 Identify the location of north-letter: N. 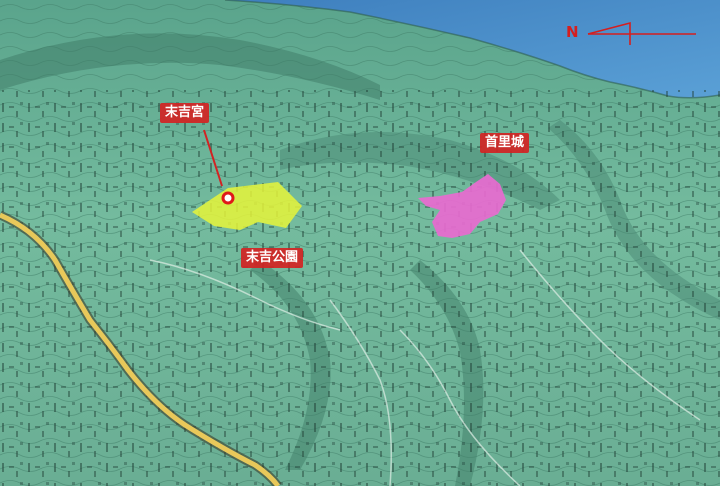
(572, 32).